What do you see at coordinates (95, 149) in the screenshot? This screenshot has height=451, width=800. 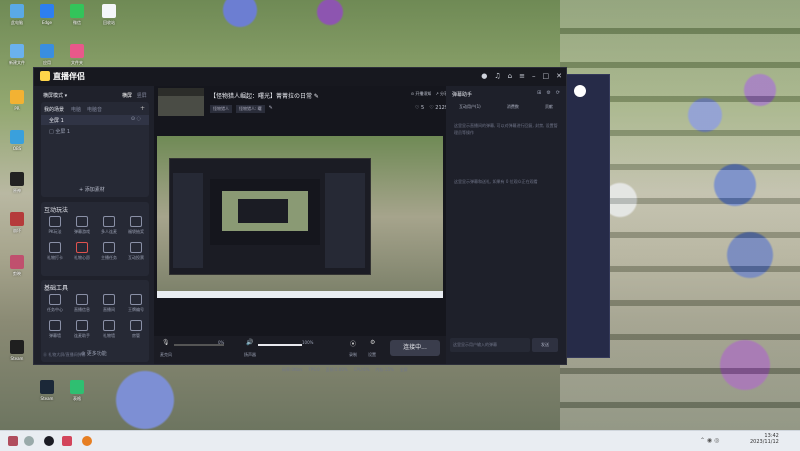 I see `scene-panel: 我的场景 电脑 电脑音 + 全屏 1 ⊙ ◌ □ 全屏 1 + 添加素材` at bounding box center [95, 149].